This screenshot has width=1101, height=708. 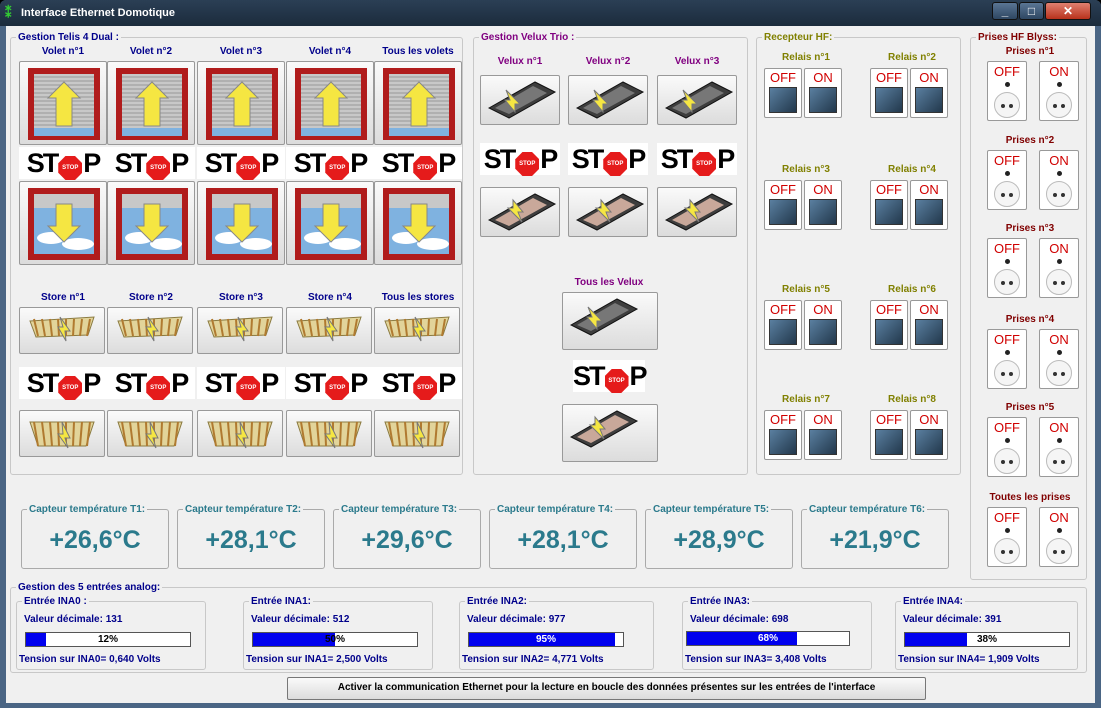 I want to click on analog-decimal-value: Valeur décimale: 391, so click(x=952, y=619).